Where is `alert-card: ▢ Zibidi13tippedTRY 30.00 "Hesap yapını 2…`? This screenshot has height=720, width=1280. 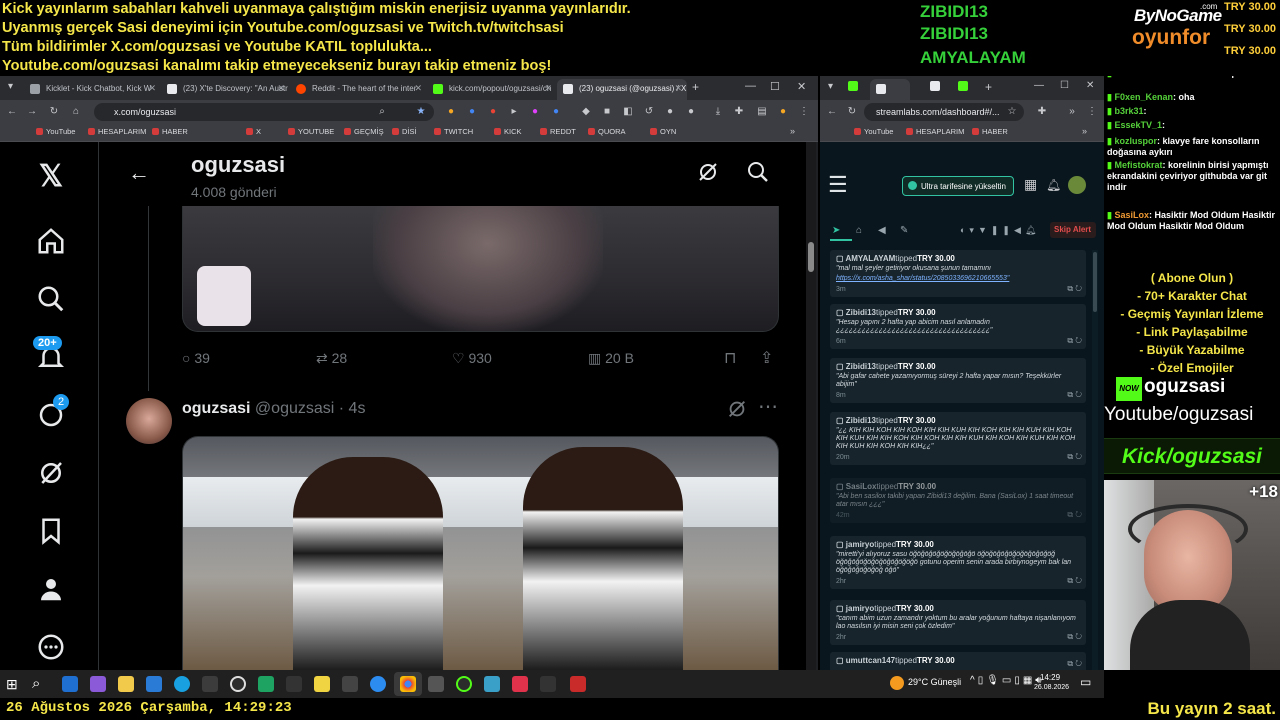
alert-card: ▢ Zibidi13tippedTRY 30.00 "Hesap yapını 2… is located at coordinates (958, 326).